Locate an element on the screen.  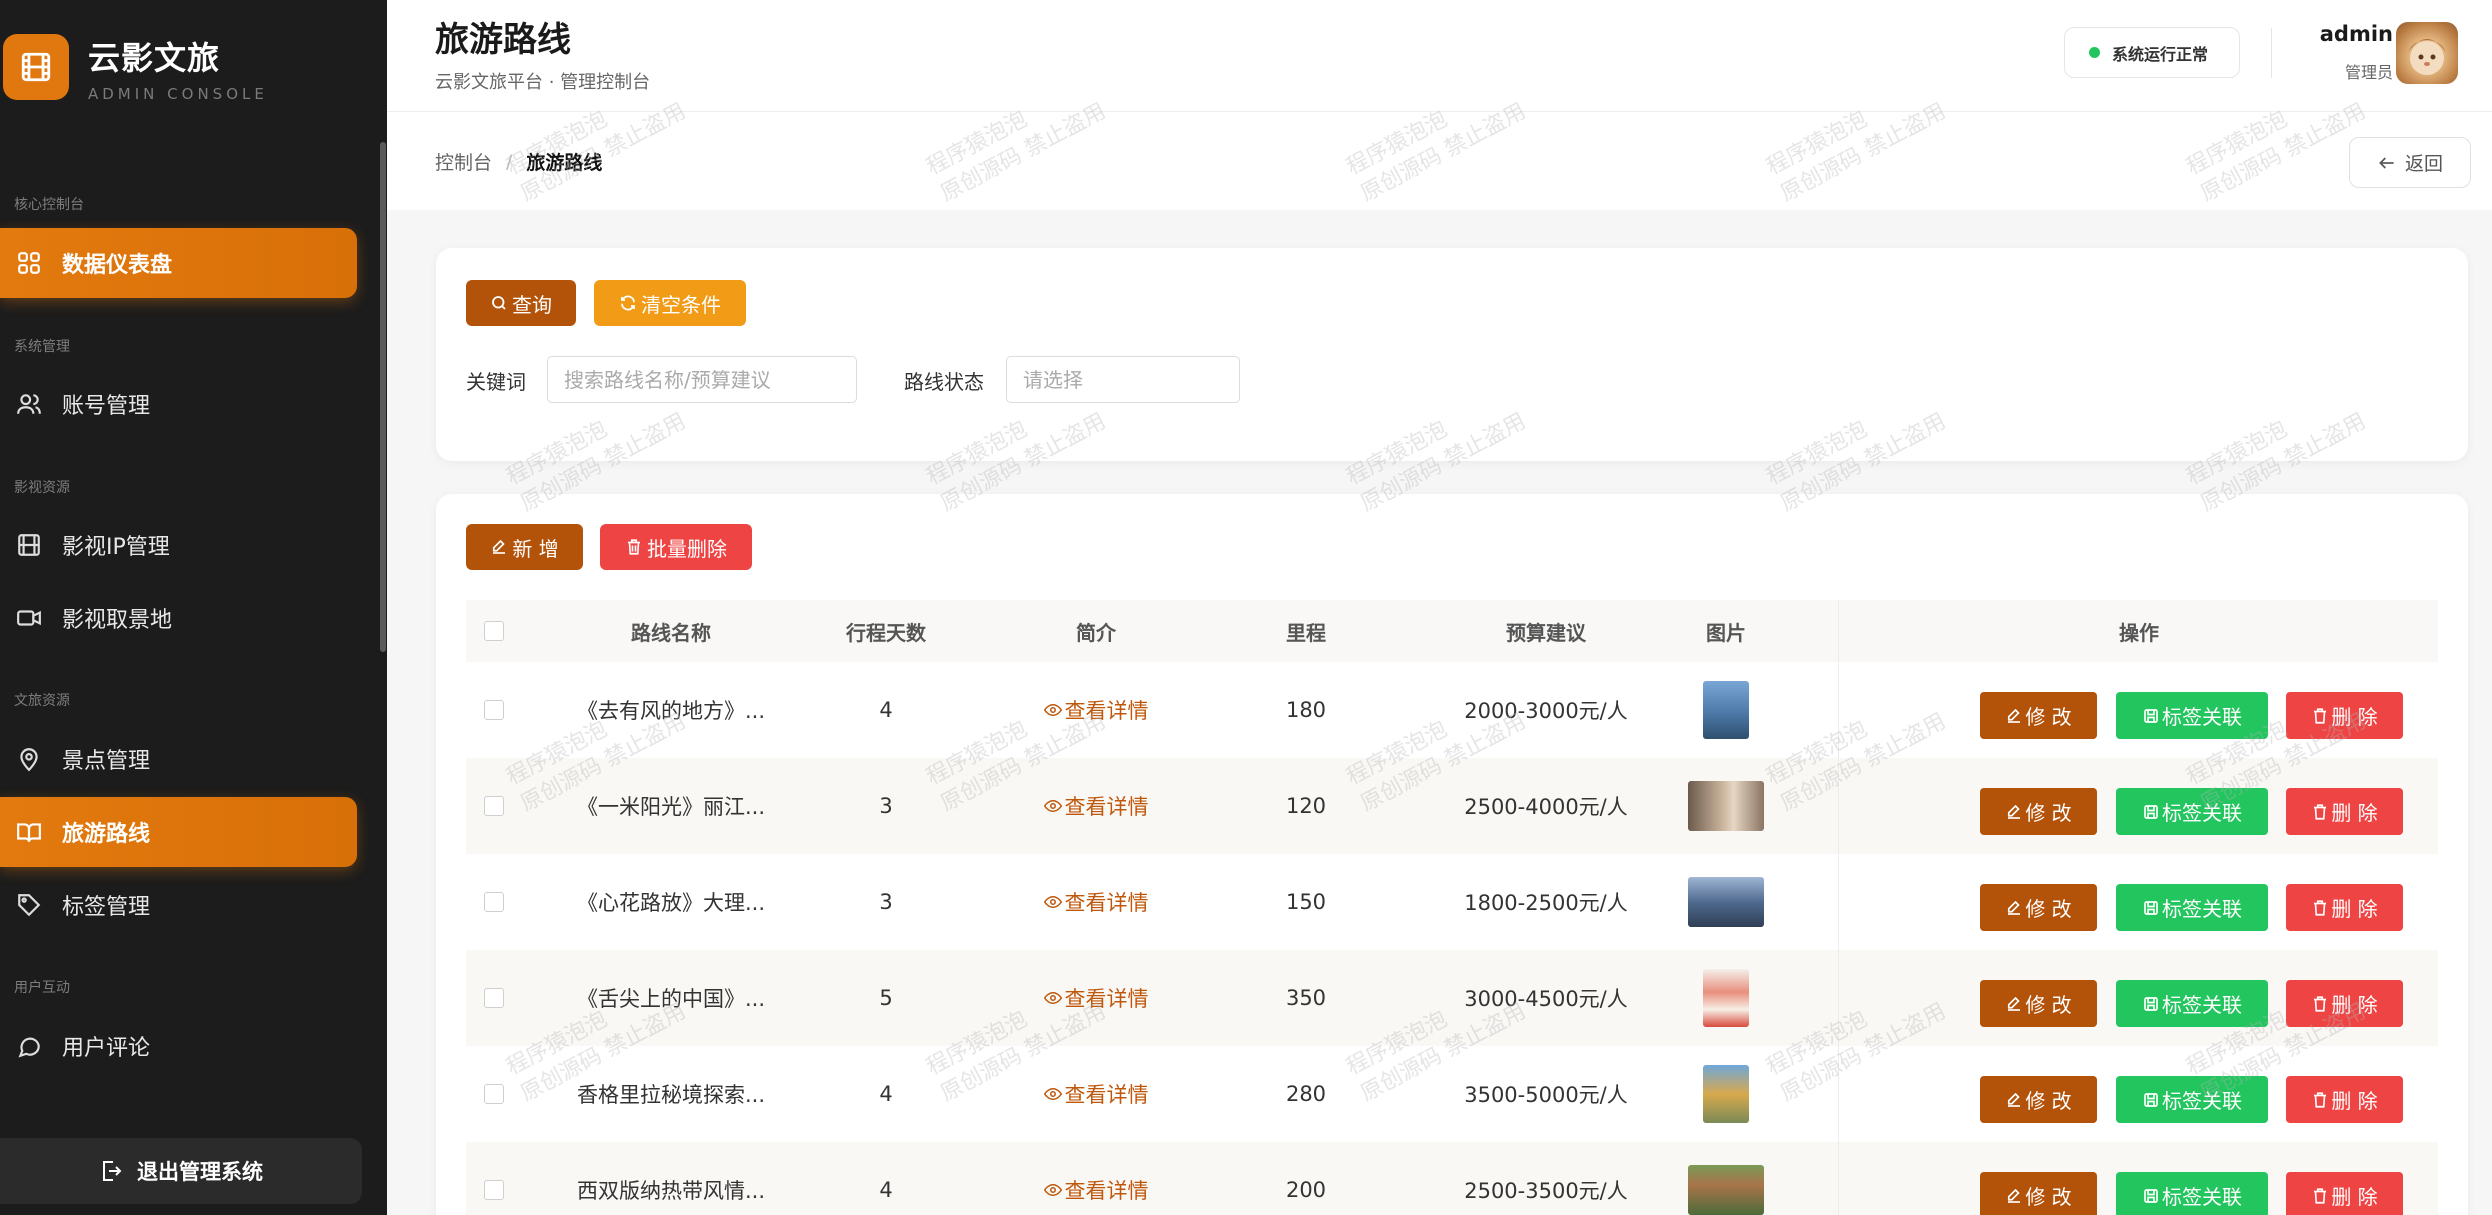
sidebar-item-tags: 标签管理 is located at coordinates (178, 905).